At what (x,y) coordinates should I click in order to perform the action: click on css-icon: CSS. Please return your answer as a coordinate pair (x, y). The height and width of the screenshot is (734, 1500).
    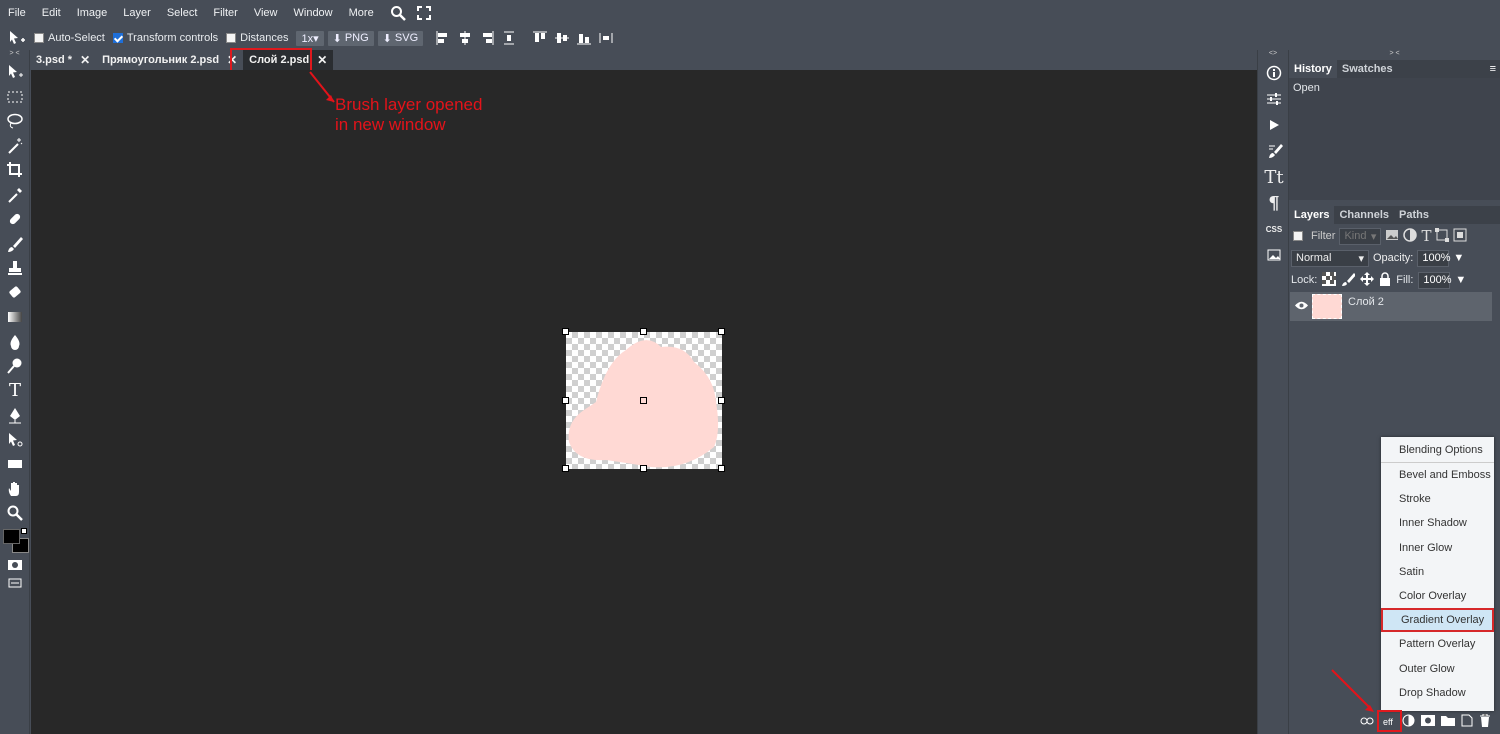
    Looking at the image, I should click on (1274, 229).